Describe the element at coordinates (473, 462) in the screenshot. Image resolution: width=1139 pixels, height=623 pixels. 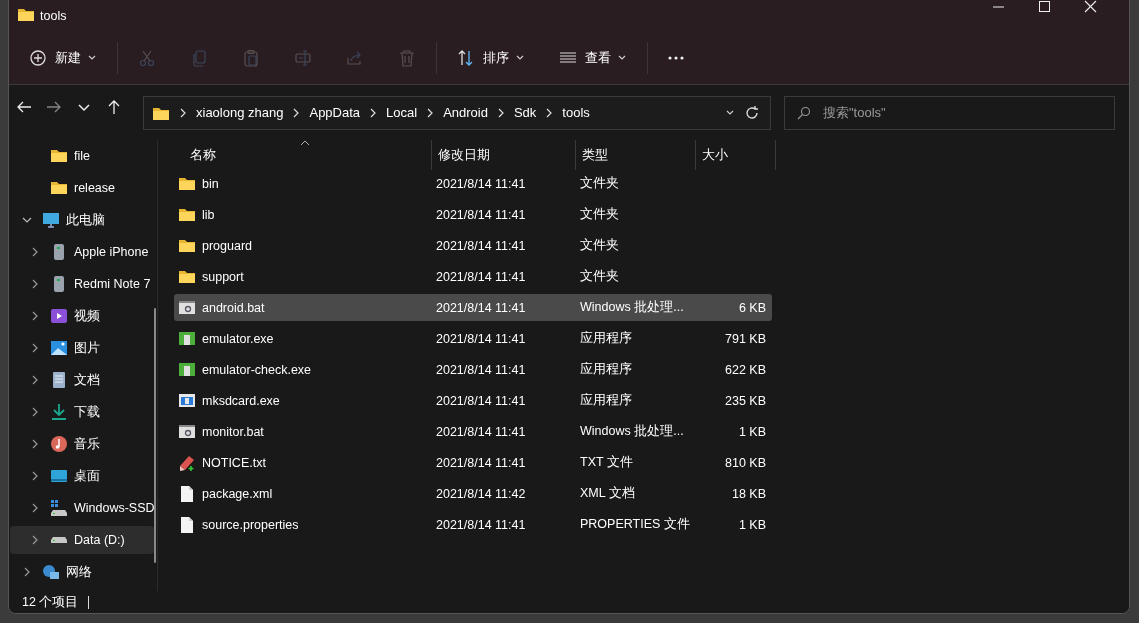
I see `file-row: NOTICE.txt 2021/8/14 11:41 TXT 文件 810 KB` at that location.